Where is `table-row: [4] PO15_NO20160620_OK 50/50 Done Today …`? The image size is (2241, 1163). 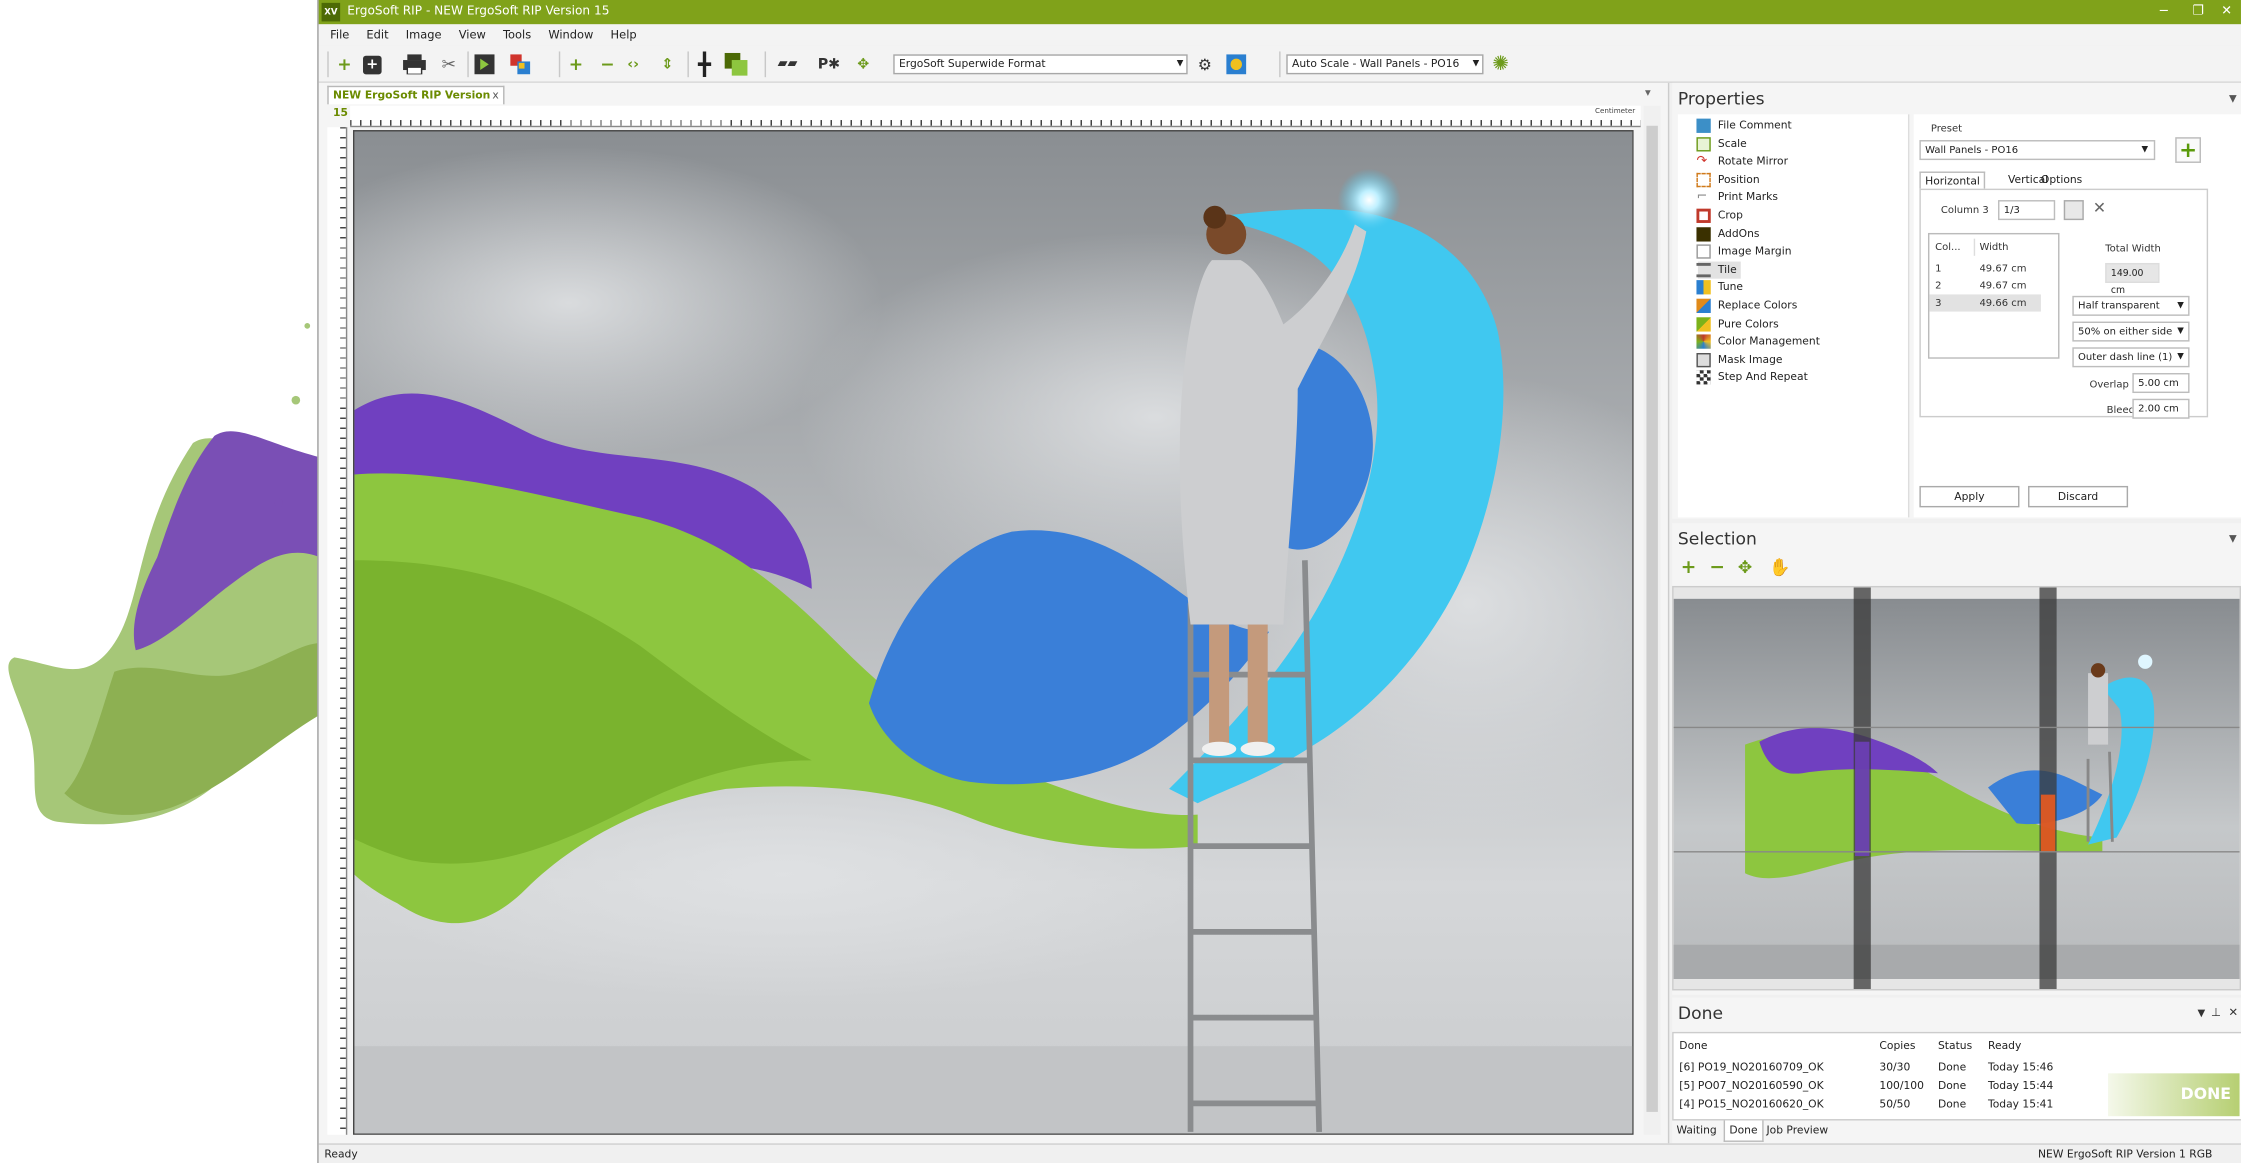 table-row: [4] PO15_NO20160620_OK 50/50 Done Today … is located at coordinates (1888, 1104).